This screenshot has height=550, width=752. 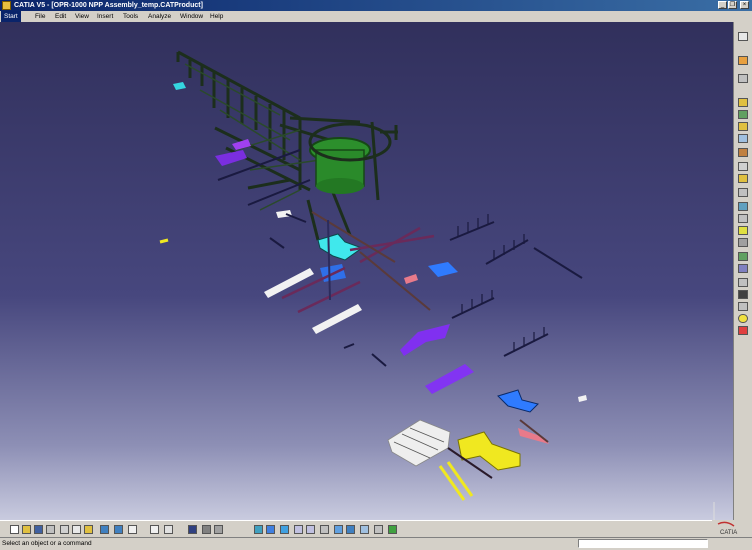 I want to click on fast-multi-instantiation-icon, so click(x=743, y=192).